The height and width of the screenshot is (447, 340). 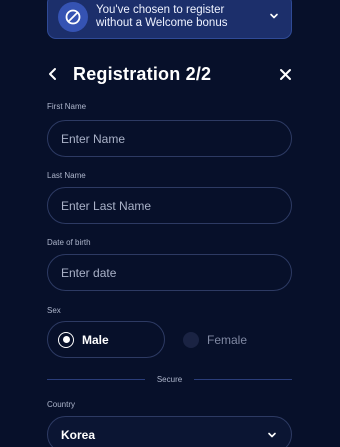 What do you see at coordinates (95, 339) in the screenshot?
I see `sex-option-label: Male` at bounding box center [95, 339].